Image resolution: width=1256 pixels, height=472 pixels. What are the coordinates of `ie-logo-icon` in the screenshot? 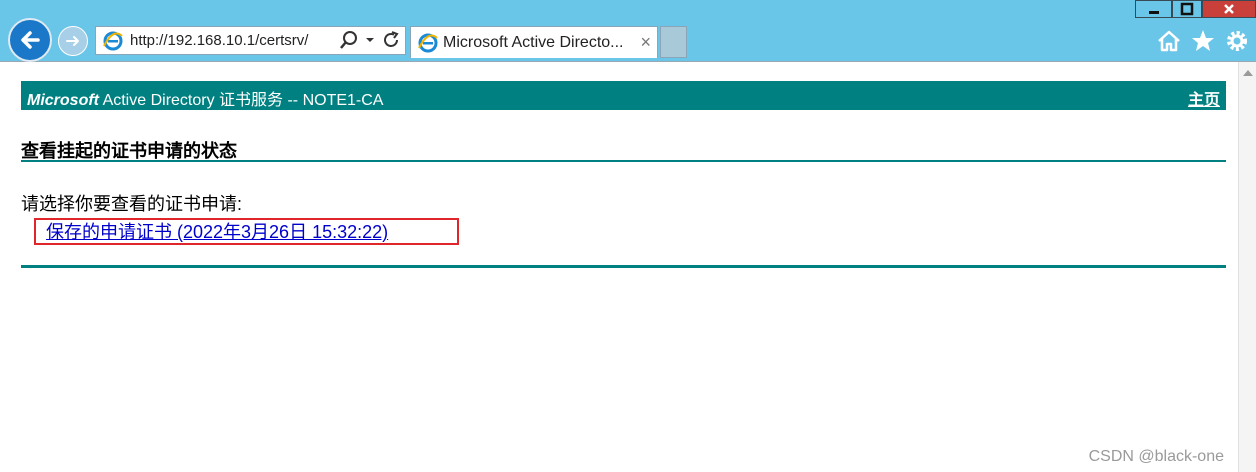 It's located at (113, 41).